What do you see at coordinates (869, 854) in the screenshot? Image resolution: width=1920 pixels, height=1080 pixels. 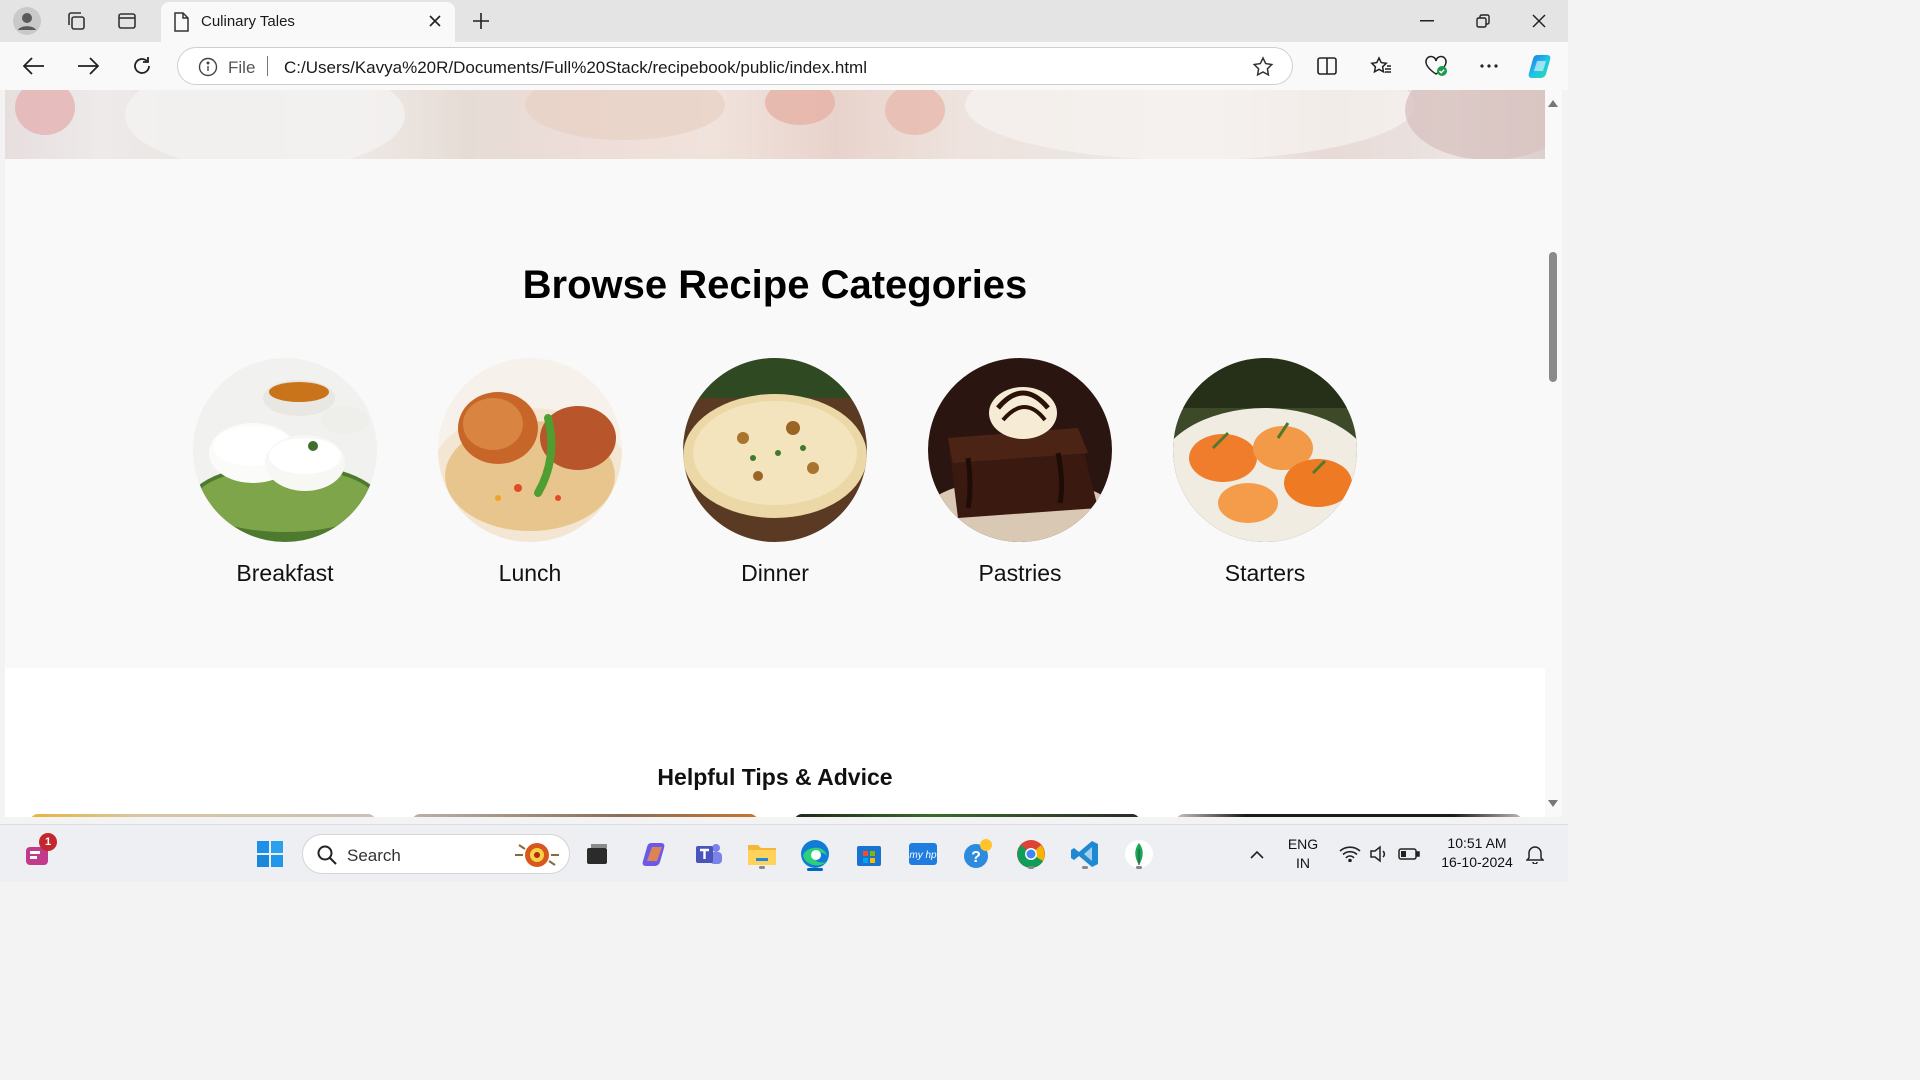 I see `microsoft-store-icon` at bounding box center [869, 854].